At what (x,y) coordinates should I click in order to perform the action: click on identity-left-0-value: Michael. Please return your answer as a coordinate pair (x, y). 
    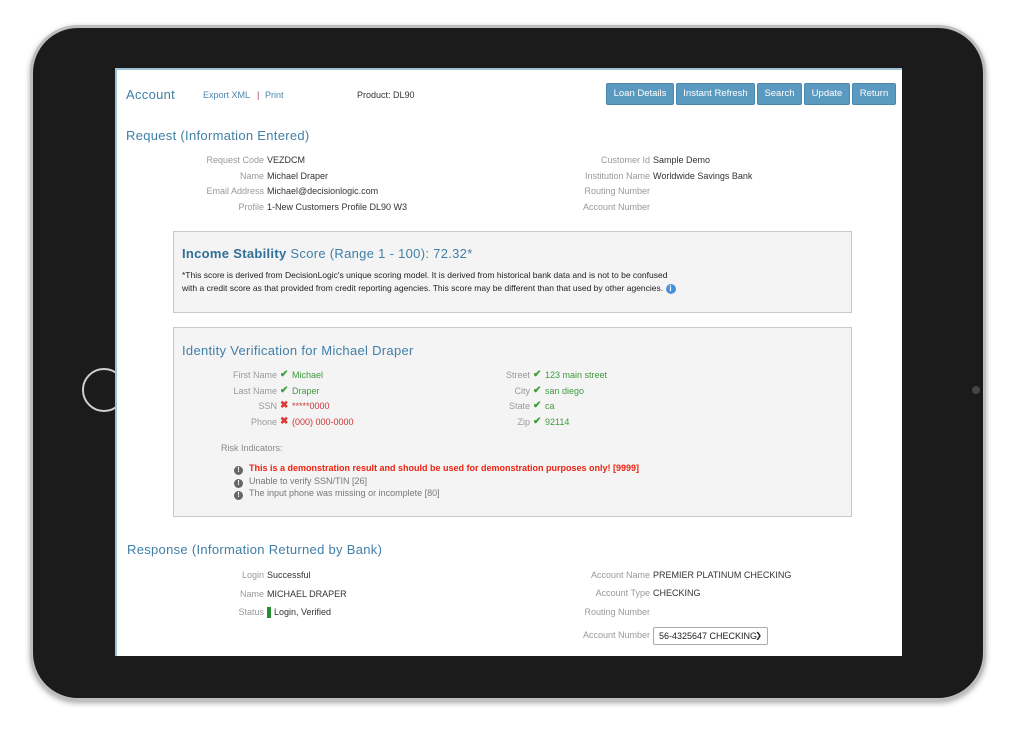
    Looking at the image, I should click on (308, 375).